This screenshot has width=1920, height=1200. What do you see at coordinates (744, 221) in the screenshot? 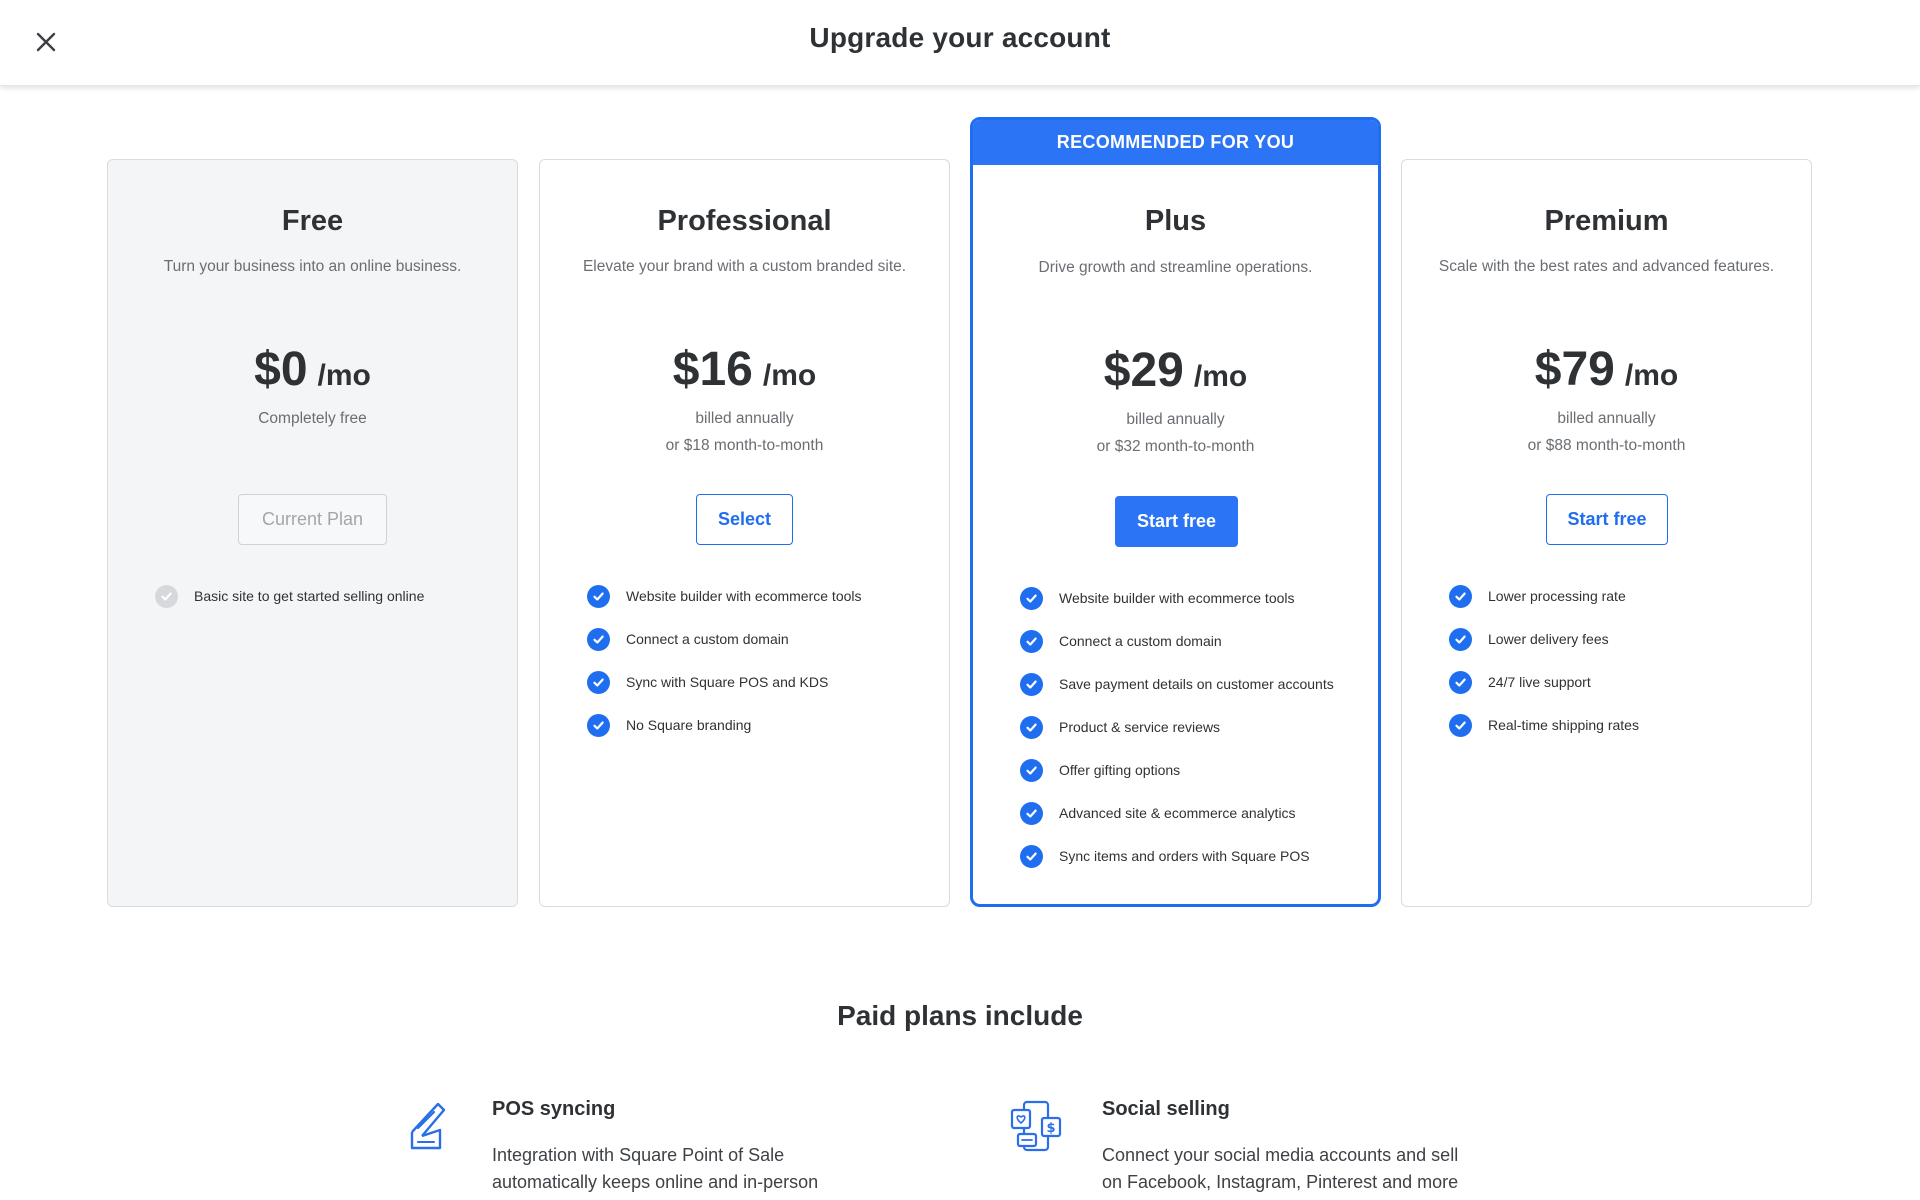
I see `plan-name: Professional` at bounding box center [744, 221].